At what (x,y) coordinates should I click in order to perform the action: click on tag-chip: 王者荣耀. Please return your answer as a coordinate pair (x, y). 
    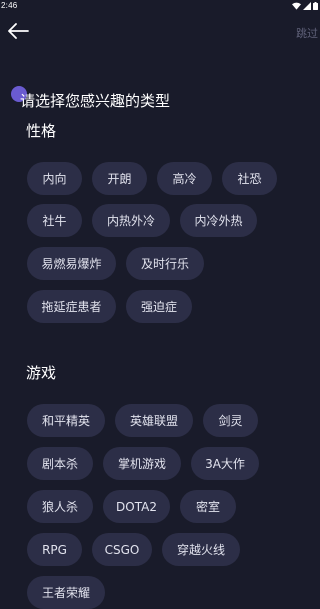
    Looking at the image, I should click on (66, 592).